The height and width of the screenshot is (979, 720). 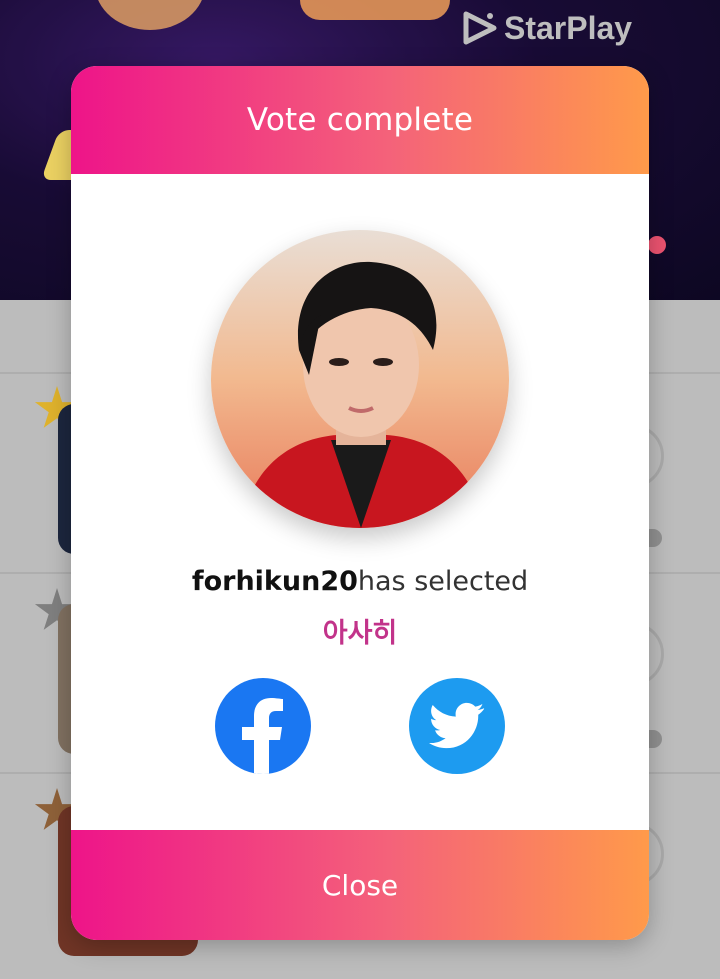 I want to click on twitter-share-button, so click(x=457, y=726).